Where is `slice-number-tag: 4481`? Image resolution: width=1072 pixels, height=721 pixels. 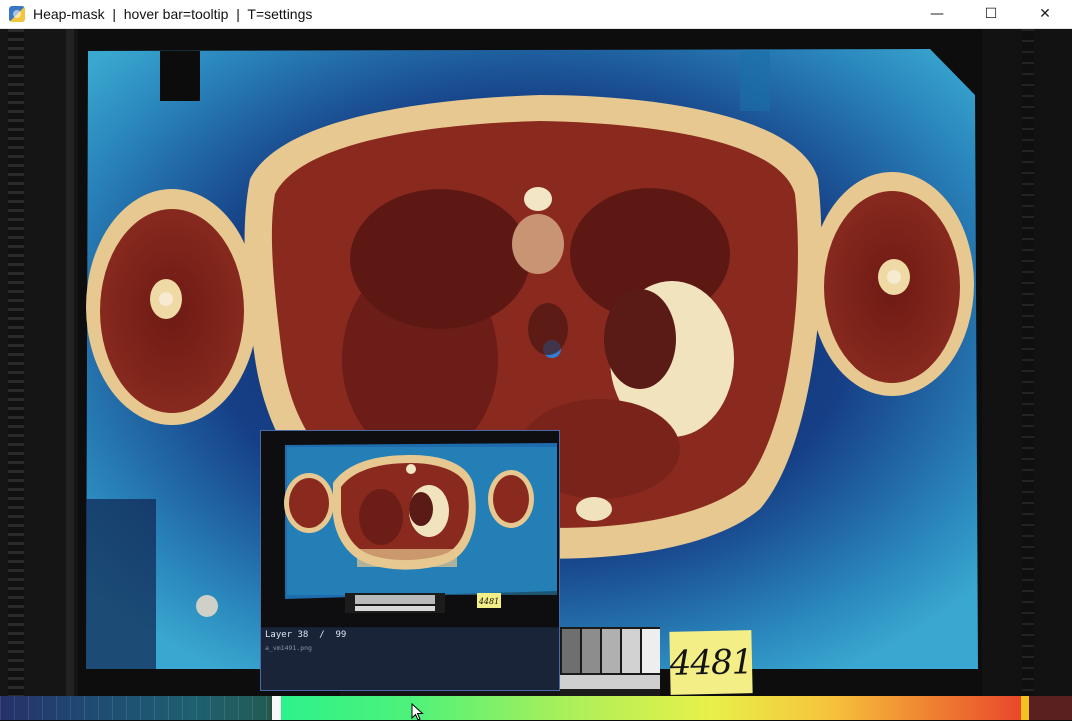 slice-number-tag: 4481 is located at coordinates (711, 662).